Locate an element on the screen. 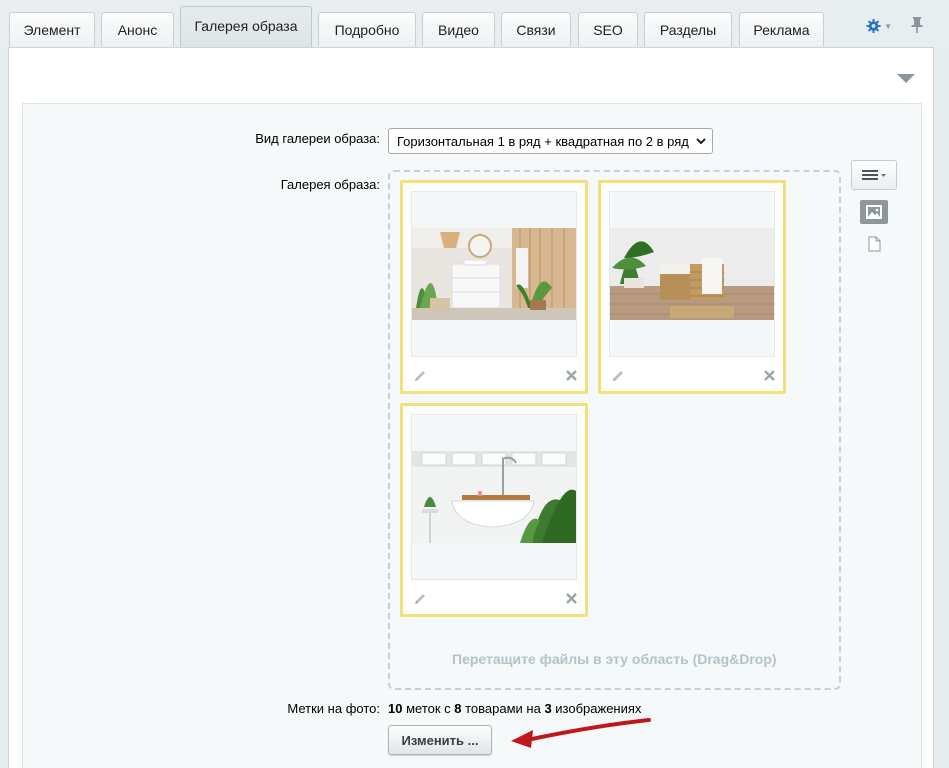 Image resolution: width=949 pixels, height=768 pixels. tab-gallery: Галерея образа is located at coordinates (246, 26).